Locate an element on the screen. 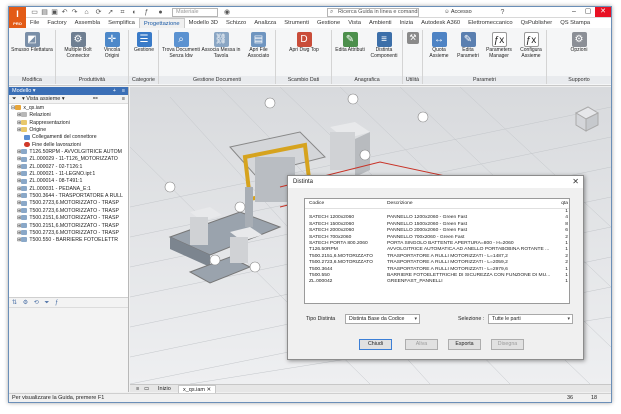 The height and width of the screenshot is (414, 621). quota-assieme-button: ↔ Quota Assieme is located at coordinates (439, 45).